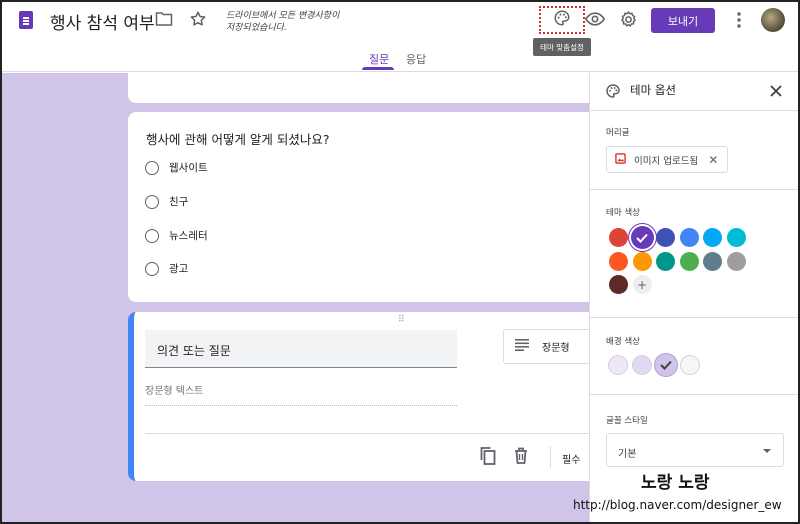  I want to click on question-type-label: 장문형, so click(556, 348).